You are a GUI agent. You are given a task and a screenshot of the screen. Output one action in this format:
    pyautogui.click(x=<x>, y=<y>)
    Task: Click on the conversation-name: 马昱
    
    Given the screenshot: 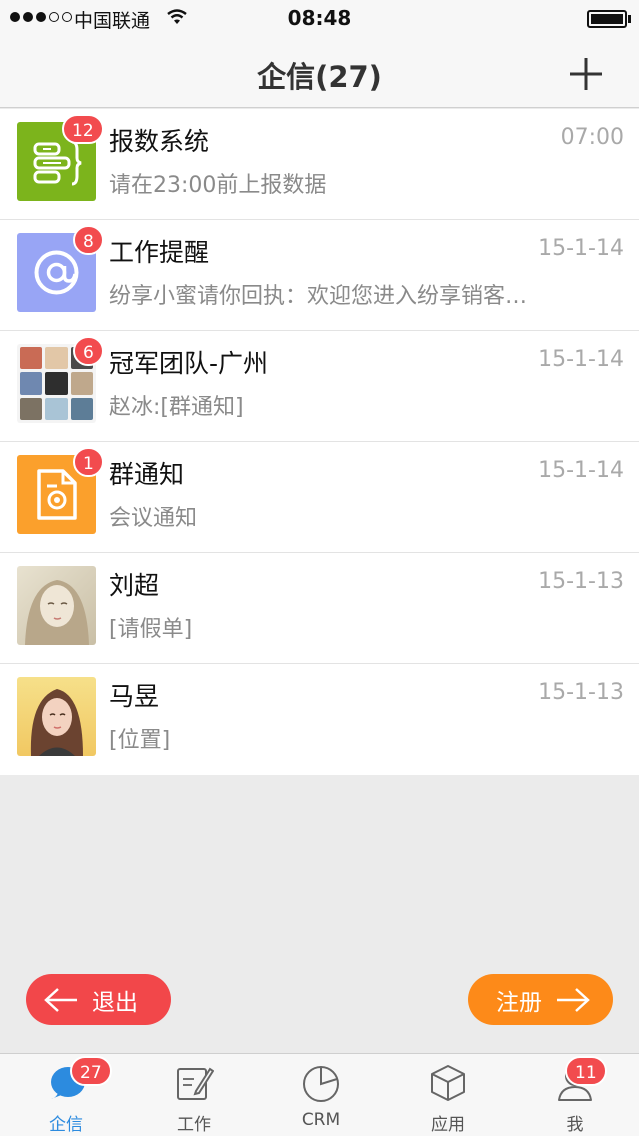 What is the action you would take?
    pyautogui.click(x=134, y=696)
    